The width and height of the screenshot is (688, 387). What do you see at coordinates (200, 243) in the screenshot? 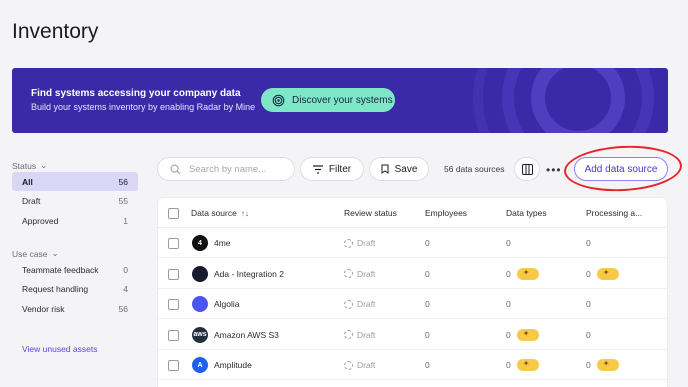
I see `data-source-logo-icon: 4` at bounding box center [200, 243].